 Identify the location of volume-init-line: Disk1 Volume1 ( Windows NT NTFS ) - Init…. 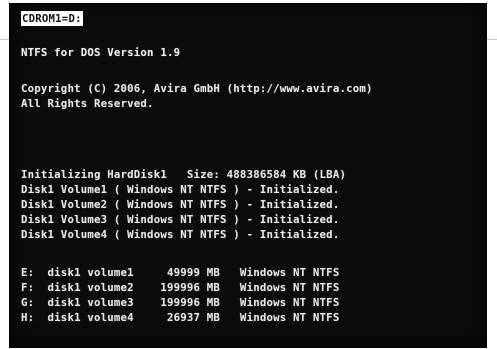
(180, 189).